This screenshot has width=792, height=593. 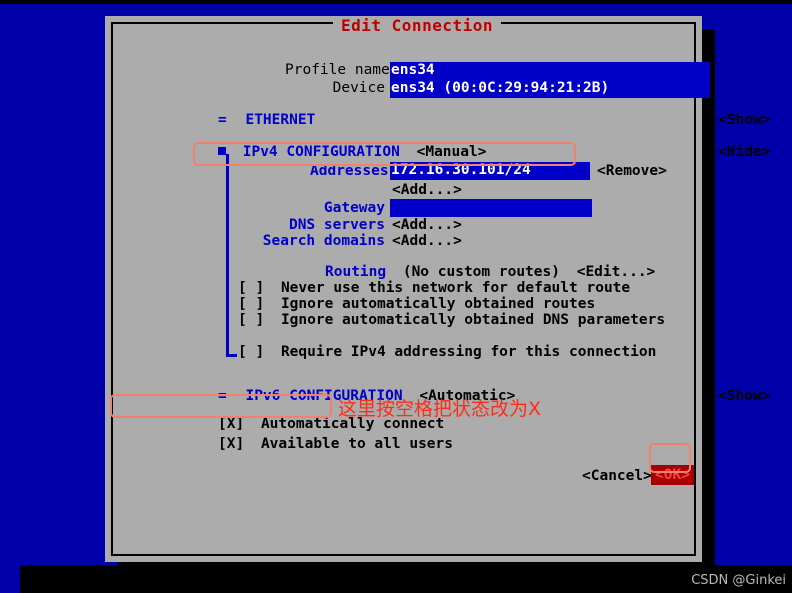 I want to click on routing-value: (No custom routes), so click(x=481, y=272).